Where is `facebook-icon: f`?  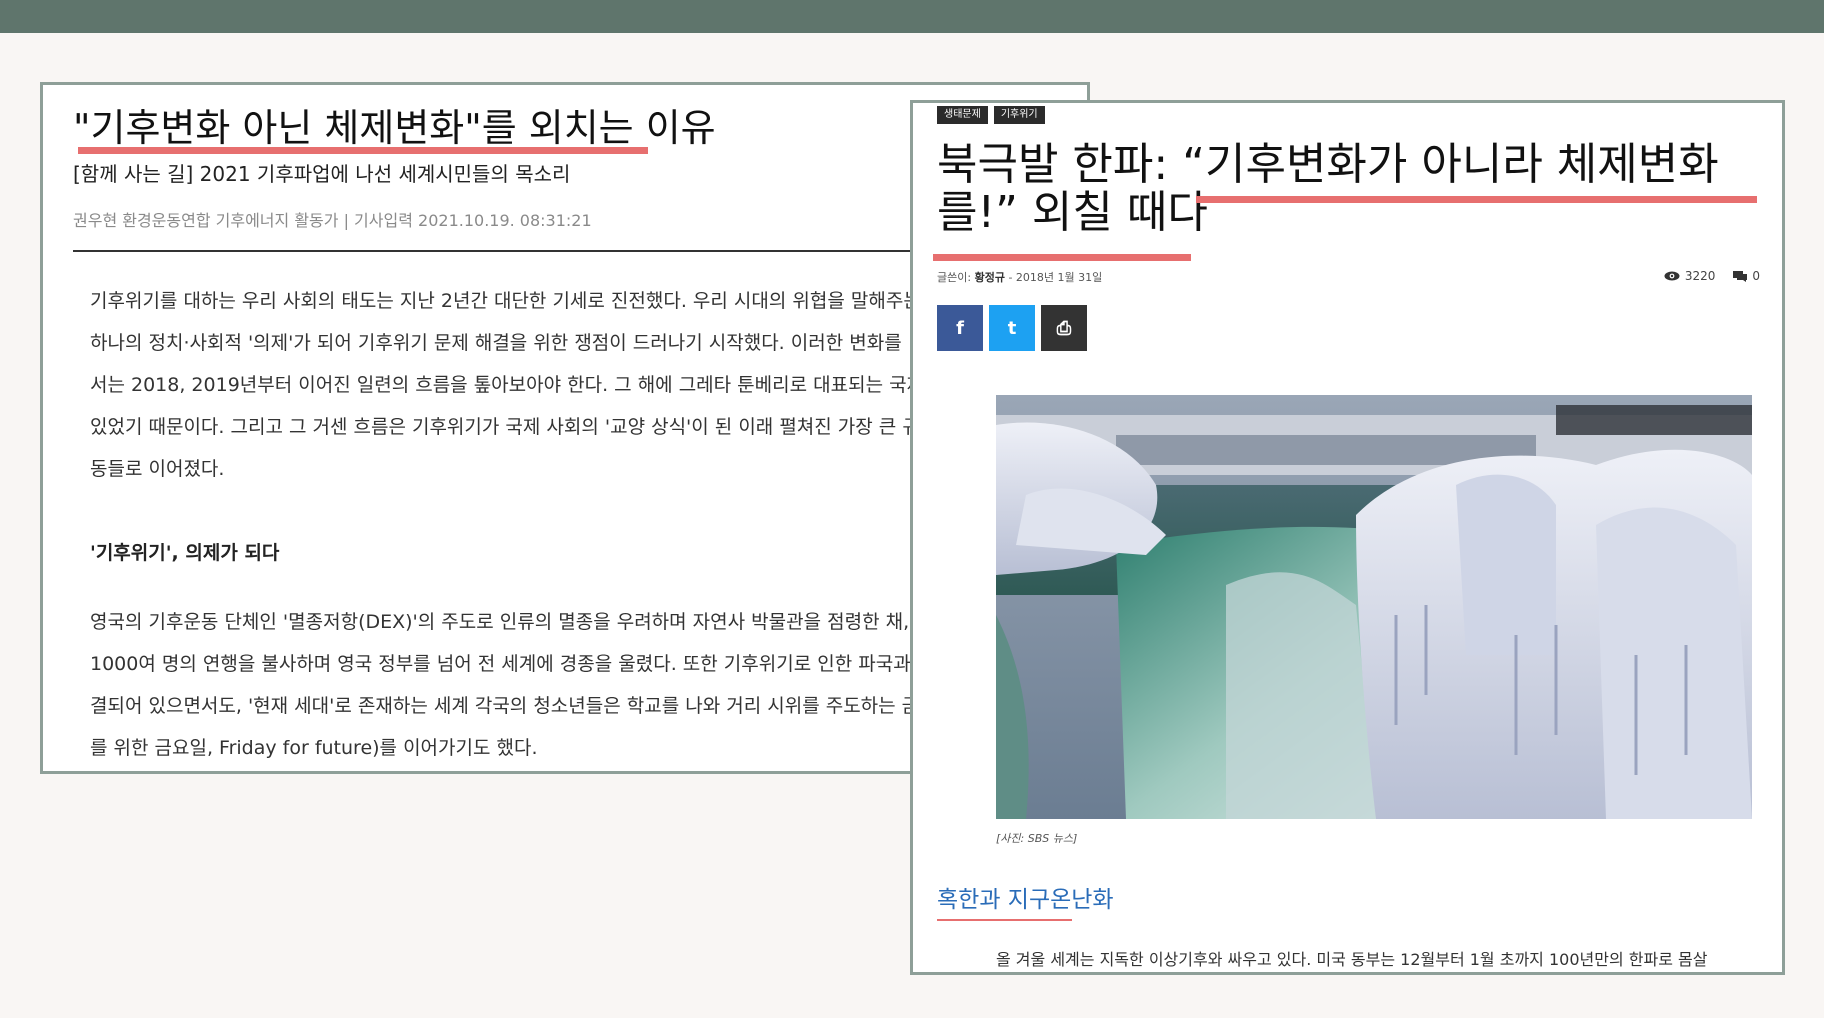
facebook-icon: f is located at coordinates (960, 328).